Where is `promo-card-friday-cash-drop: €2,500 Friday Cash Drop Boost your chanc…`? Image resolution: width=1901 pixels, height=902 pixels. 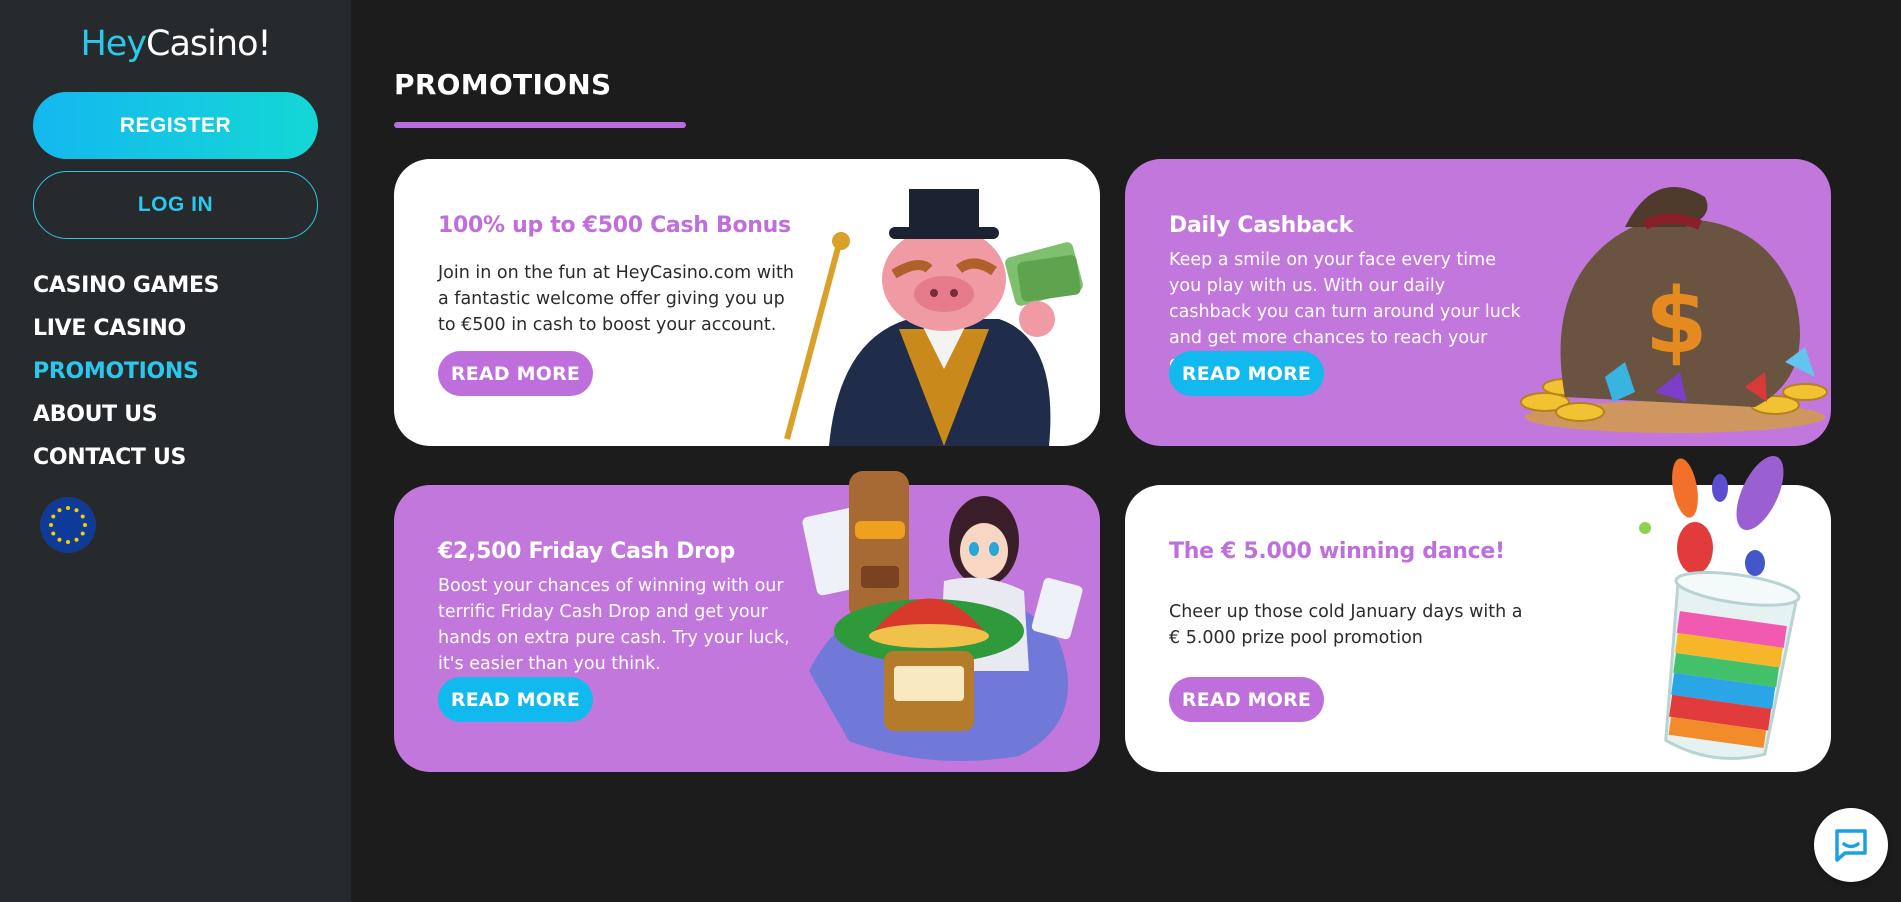 promo-card-friday-cash-drop: €2,500 Friday Cash Drop Boost your chanc… is located at coordinates (747, 621).